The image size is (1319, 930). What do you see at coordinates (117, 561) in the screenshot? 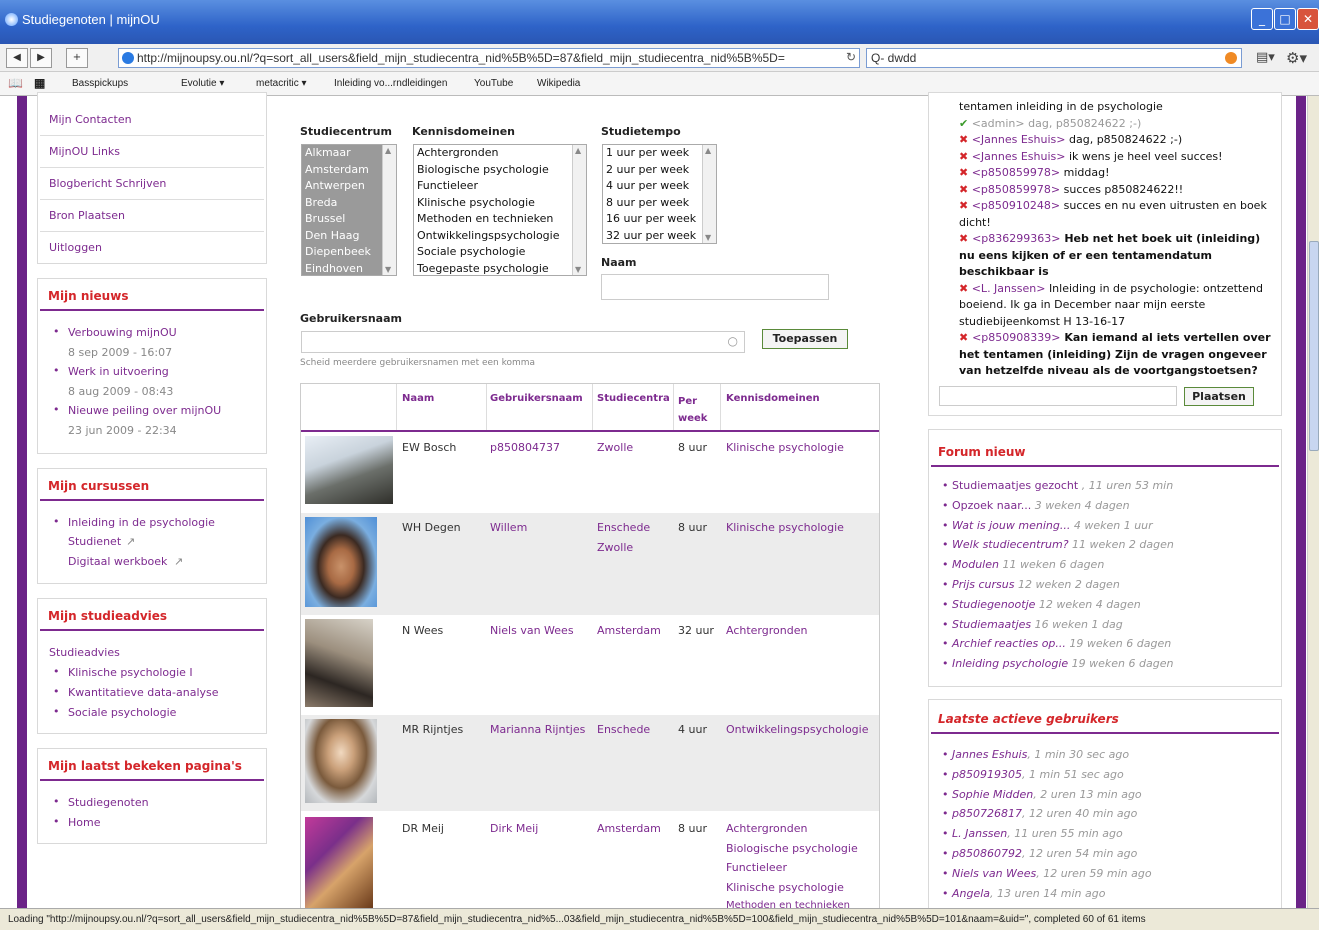
I see `werkboek-link: Digitaal werkboek` at bounding box center [117, 561].